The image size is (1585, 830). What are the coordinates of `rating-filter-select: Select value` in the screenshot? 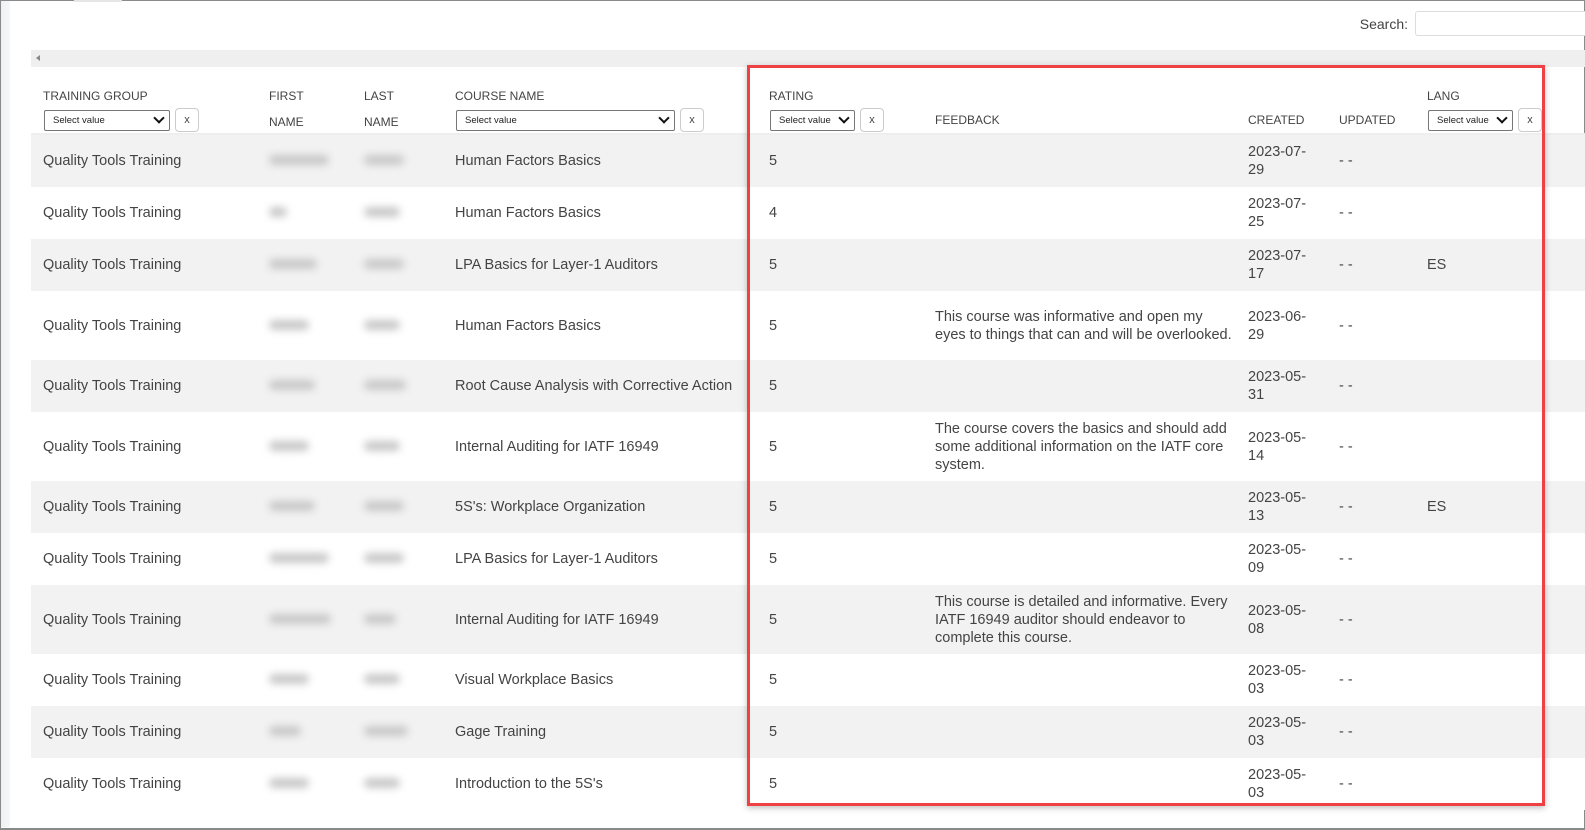 It's located at (812, 120).